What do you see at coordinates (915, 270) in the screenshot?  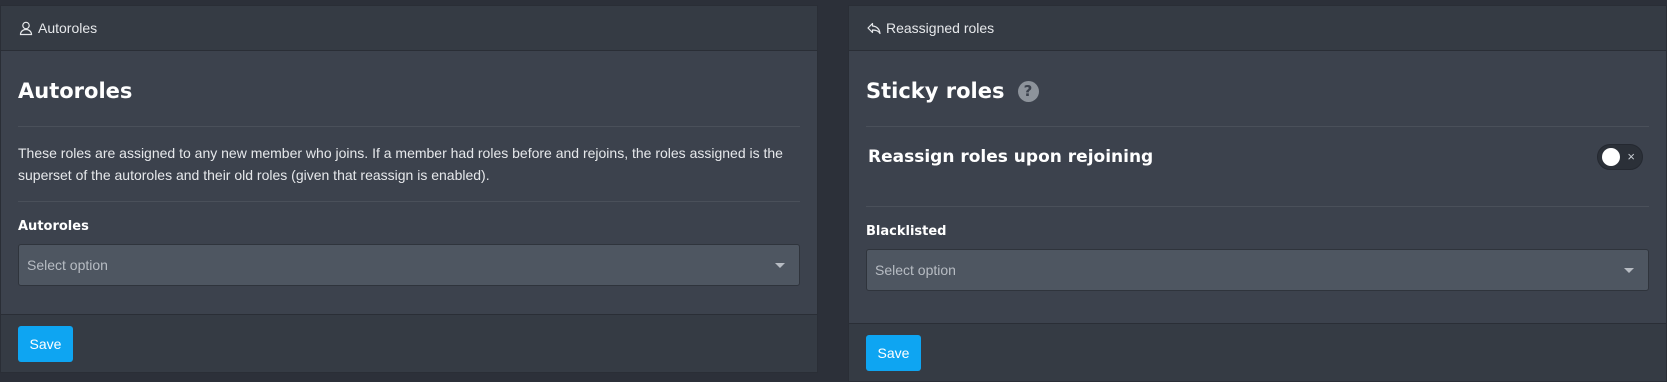 I see `blacklisted-select-placeholder: Select option` at bounding box center [915, 270].